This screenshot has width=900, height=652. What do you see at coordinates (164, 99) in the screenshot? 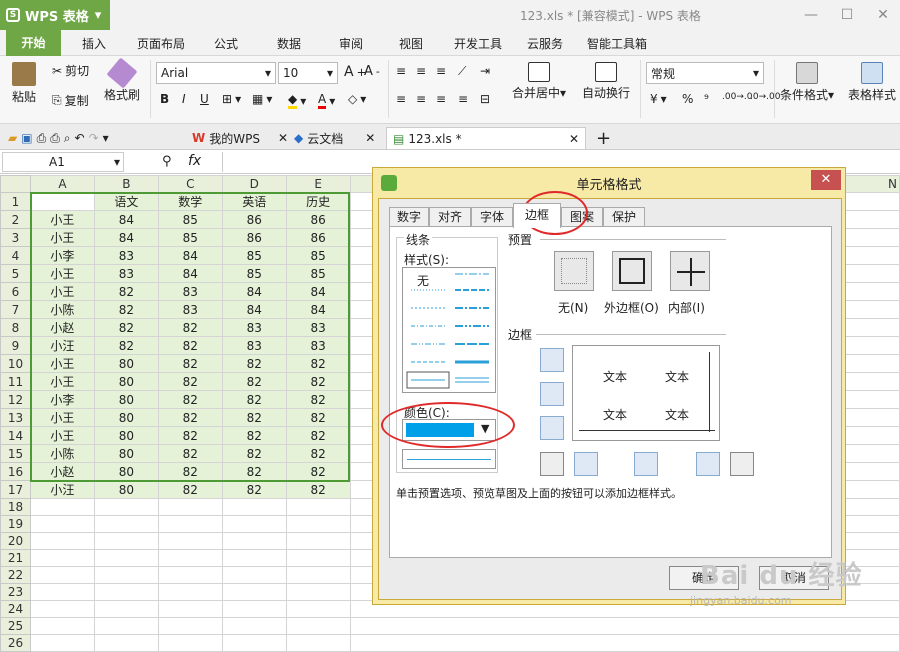
I see `bold-button: B` at bounding box center [164, 99].